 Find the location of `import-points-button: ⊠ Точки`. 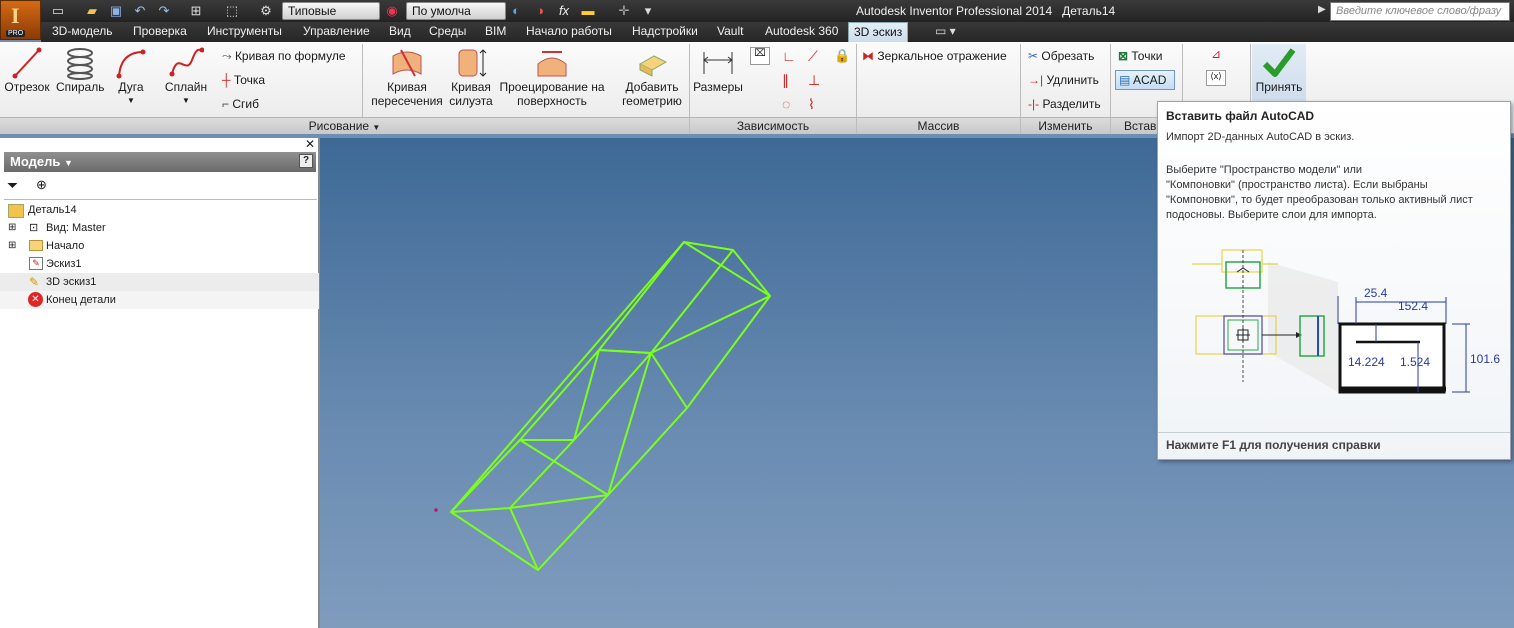

import-points-button: ⊠ Точки is located at coordinates (1140, 56).